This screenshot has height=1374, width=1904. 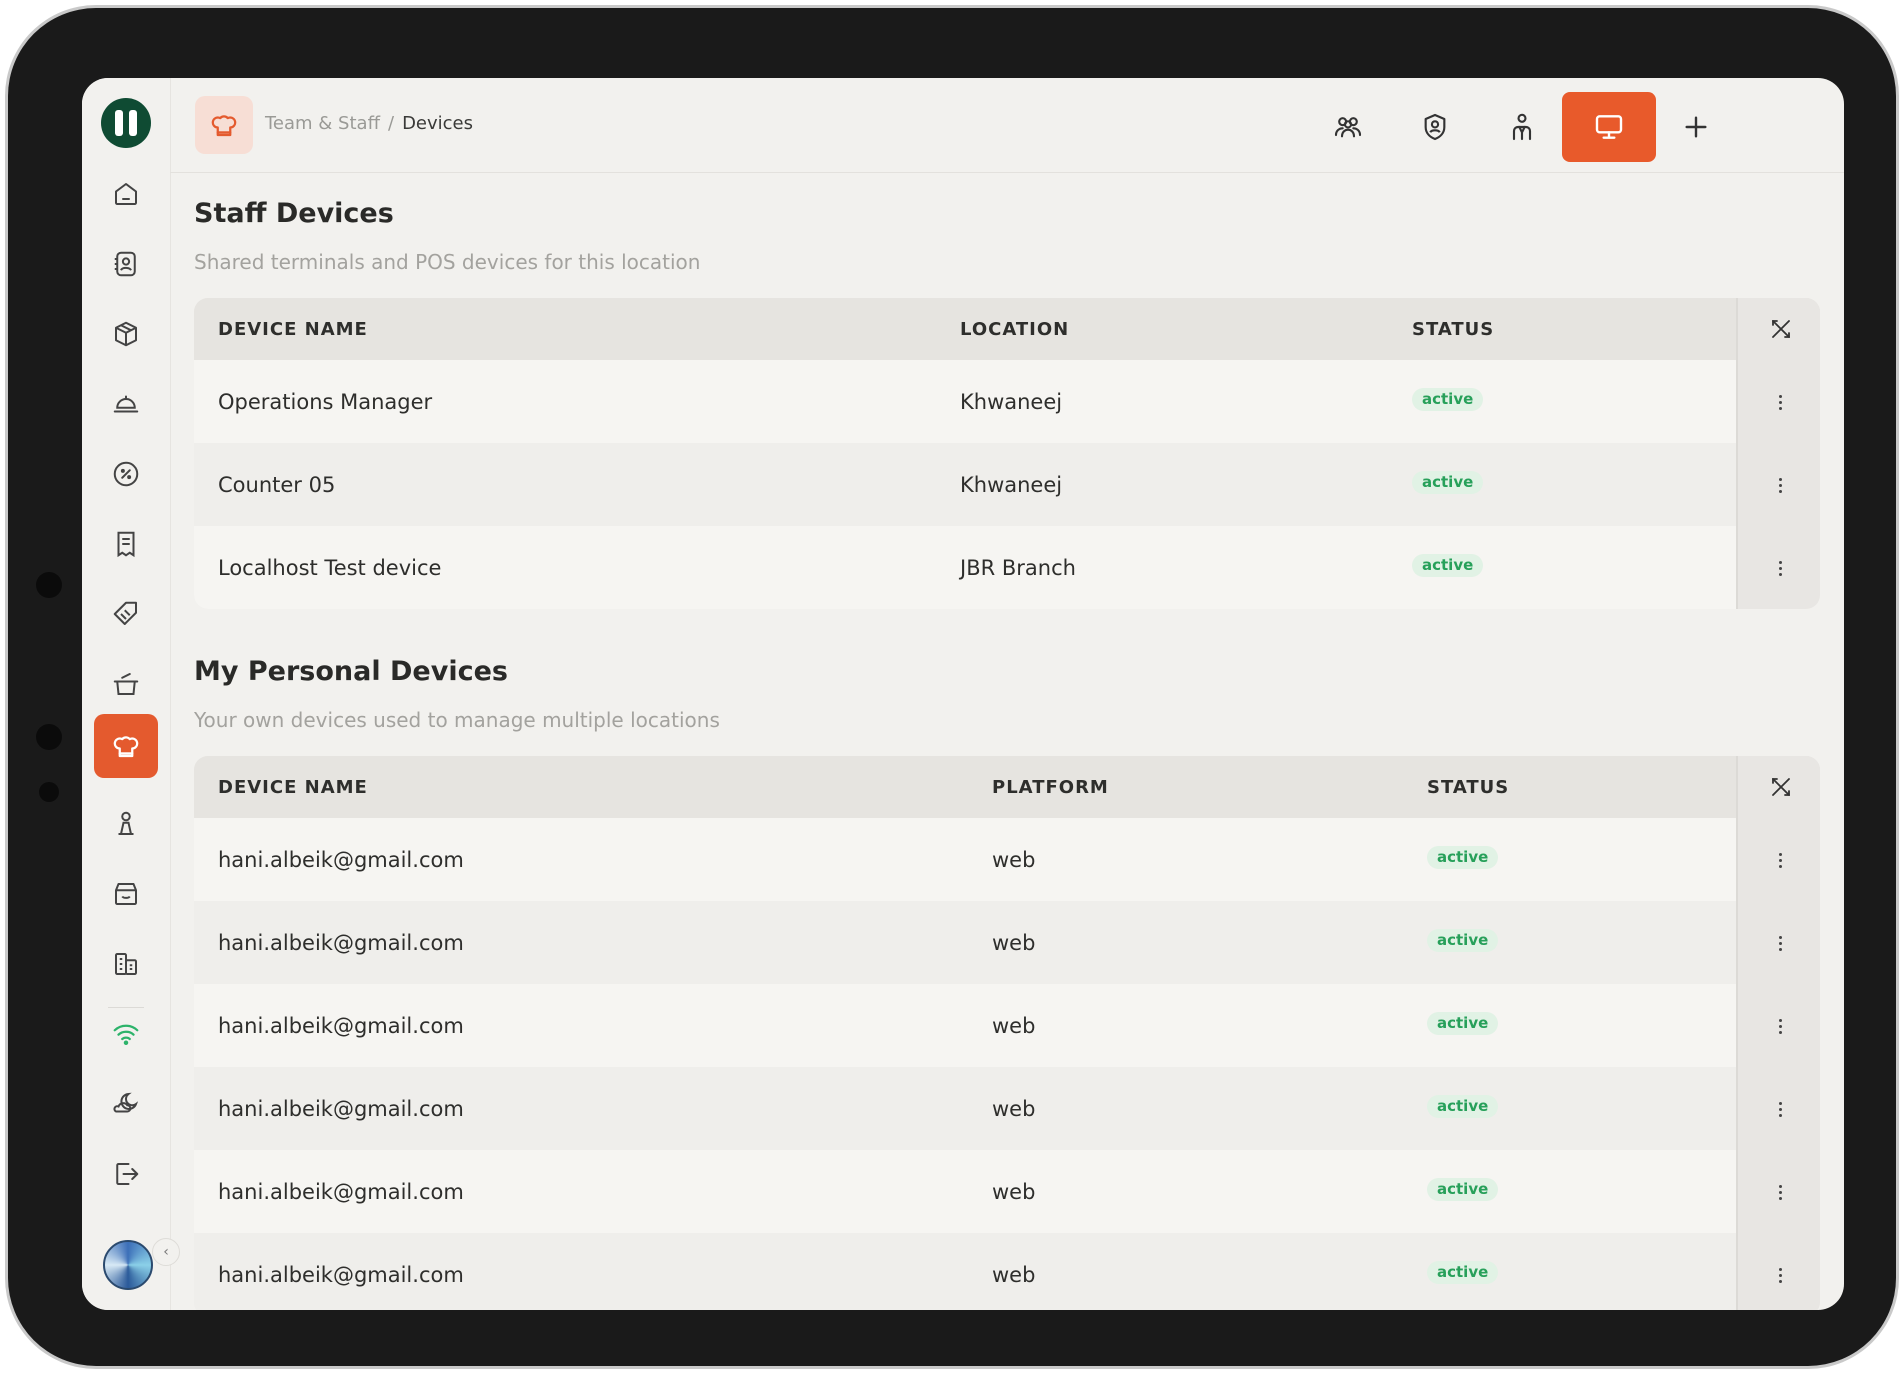 What do you see at coordinates (437, 123) in the screenshot?
I see `breadcrumb-current: Devices` at bounding box center [437, 123].